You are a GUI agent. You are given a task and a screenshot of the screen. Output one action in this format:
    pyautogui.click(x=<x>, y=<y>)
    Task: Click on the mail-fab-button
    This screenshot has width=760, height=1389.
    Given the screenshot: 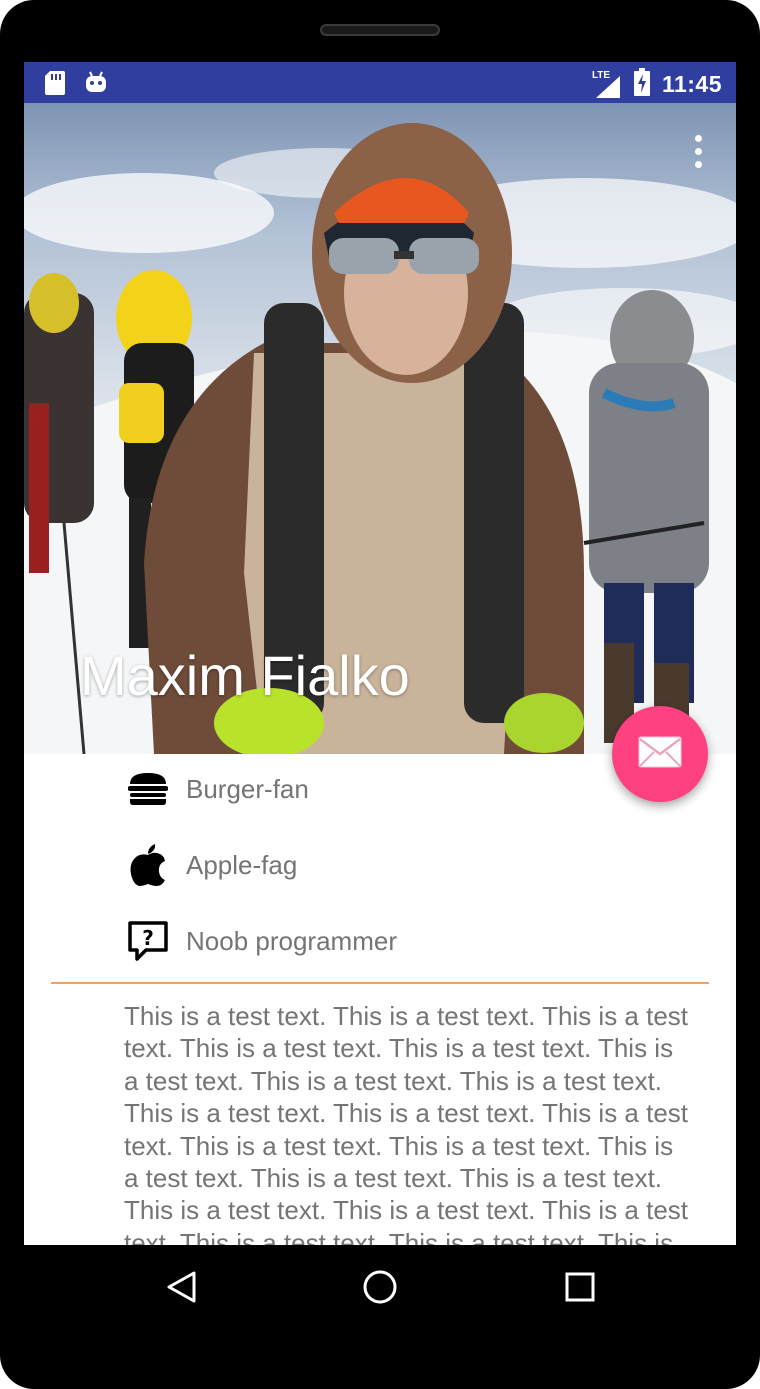 What is the action you would take?
    pyautogui.click(x=660, y=754)
    